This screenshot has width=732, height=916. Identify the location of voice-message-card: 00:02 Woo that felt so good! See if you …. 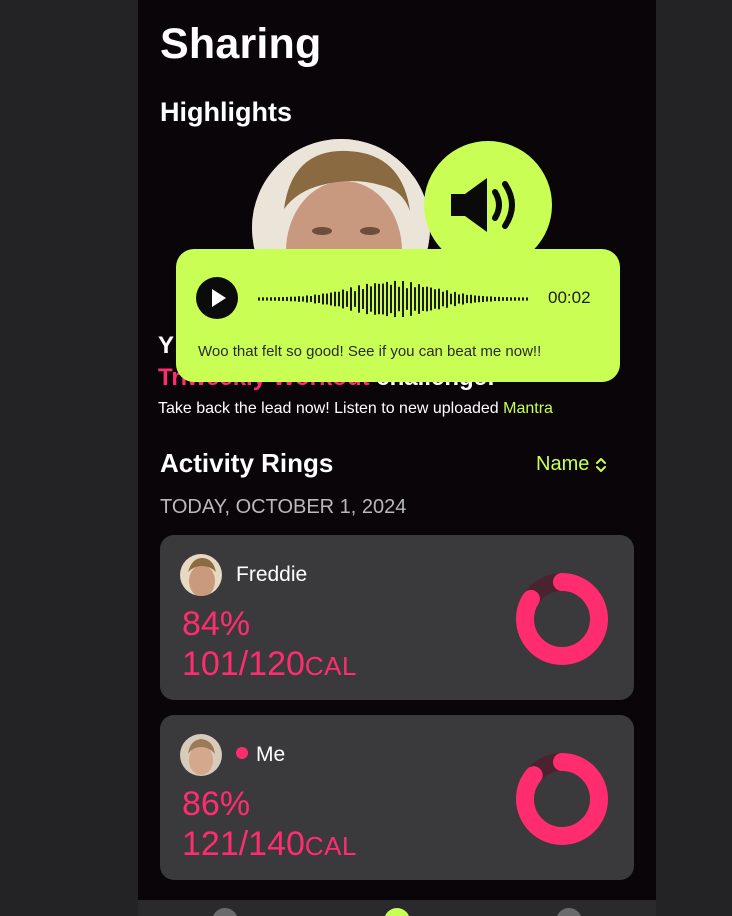
(398, 315).